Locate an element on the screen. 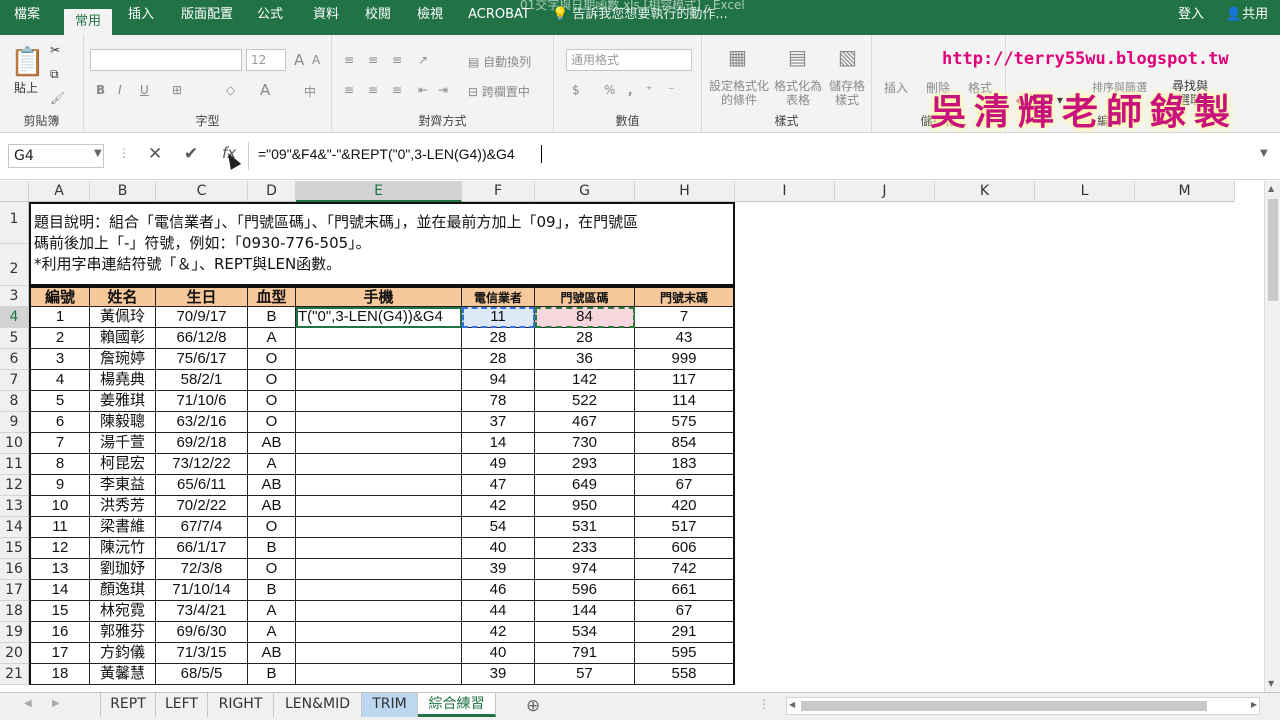 The height and width of the screenshot is (720, 1280). row-header-14: 14 is located at coordinates (14, 527).